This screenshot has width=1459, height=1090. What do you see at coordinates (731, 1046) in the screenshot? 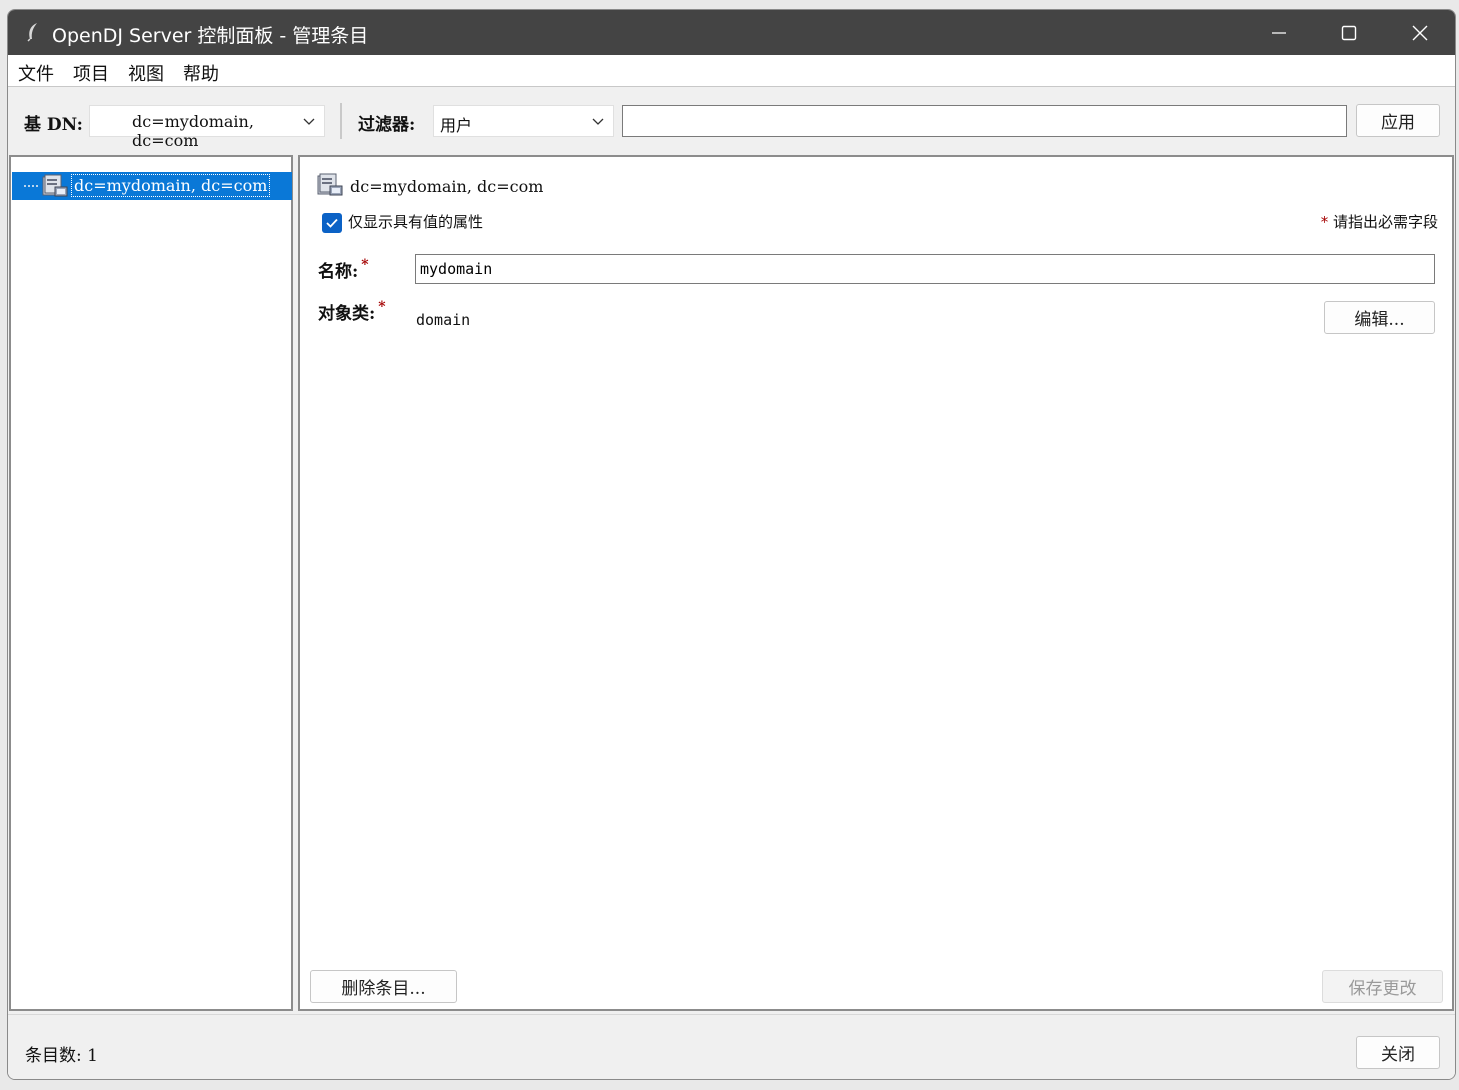
I see `status-bar: 条目数: 1 关闭` at bounding box center [731, 1046].